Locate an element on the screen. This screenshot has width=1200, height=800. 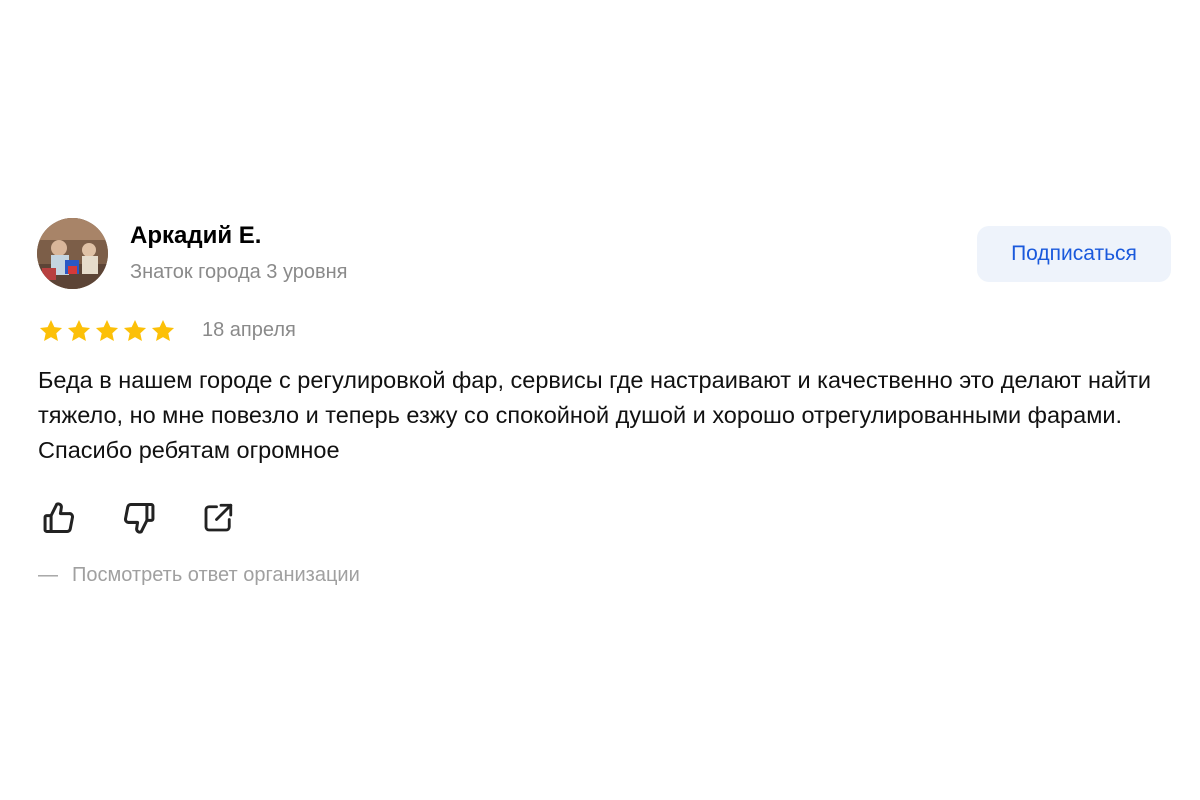
share-icon is located at coordinates (218, 517).